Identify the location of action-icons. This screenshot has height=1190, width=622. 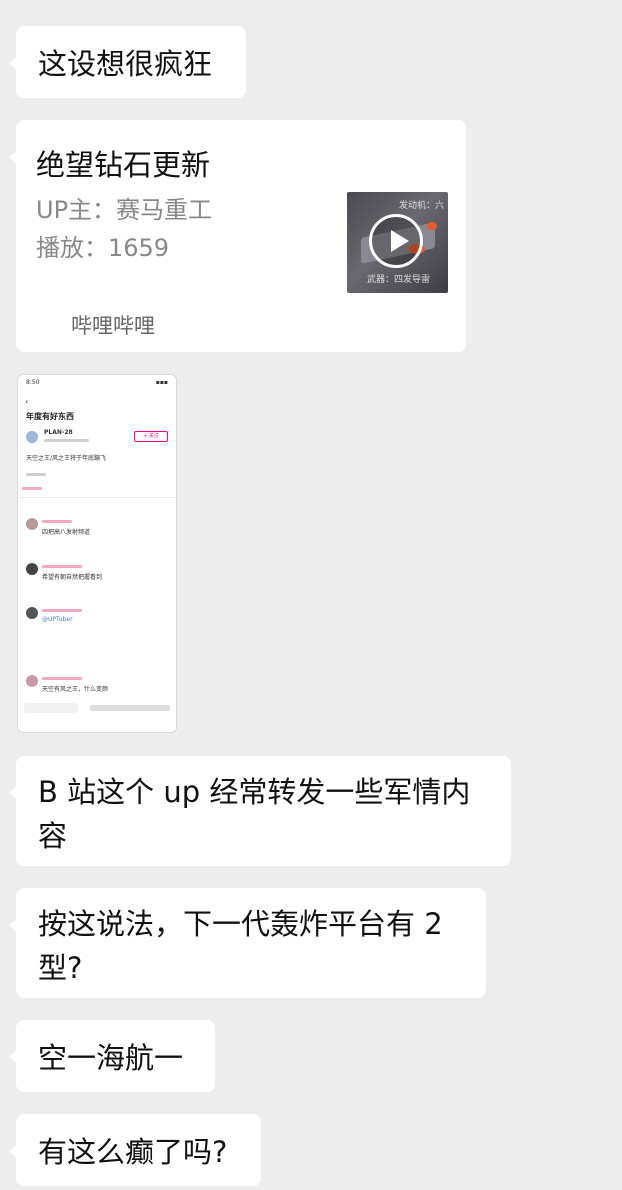
(130, 708).